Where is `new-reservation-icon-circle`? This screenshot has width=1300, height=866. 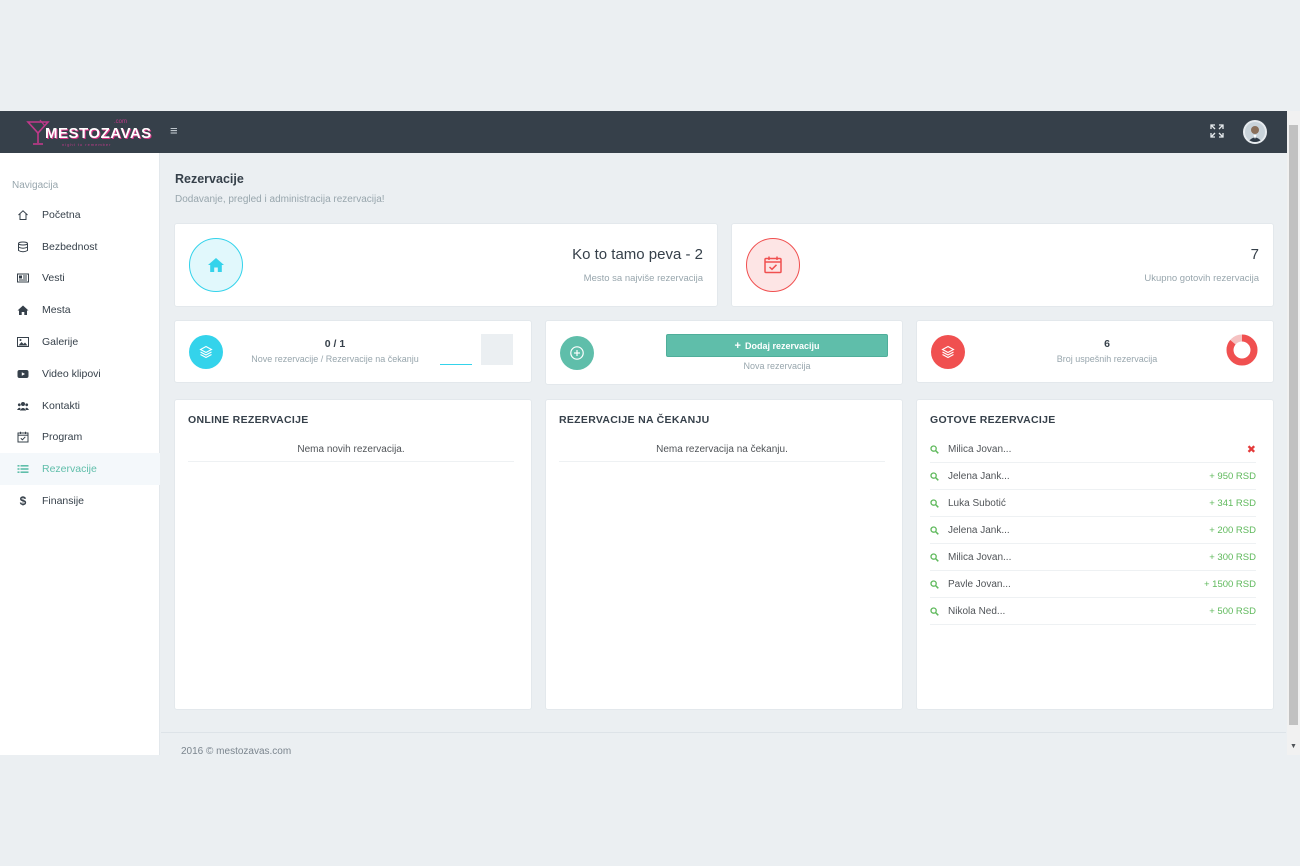
new-reservation-icon-circle is located at coordinates (577, 353).